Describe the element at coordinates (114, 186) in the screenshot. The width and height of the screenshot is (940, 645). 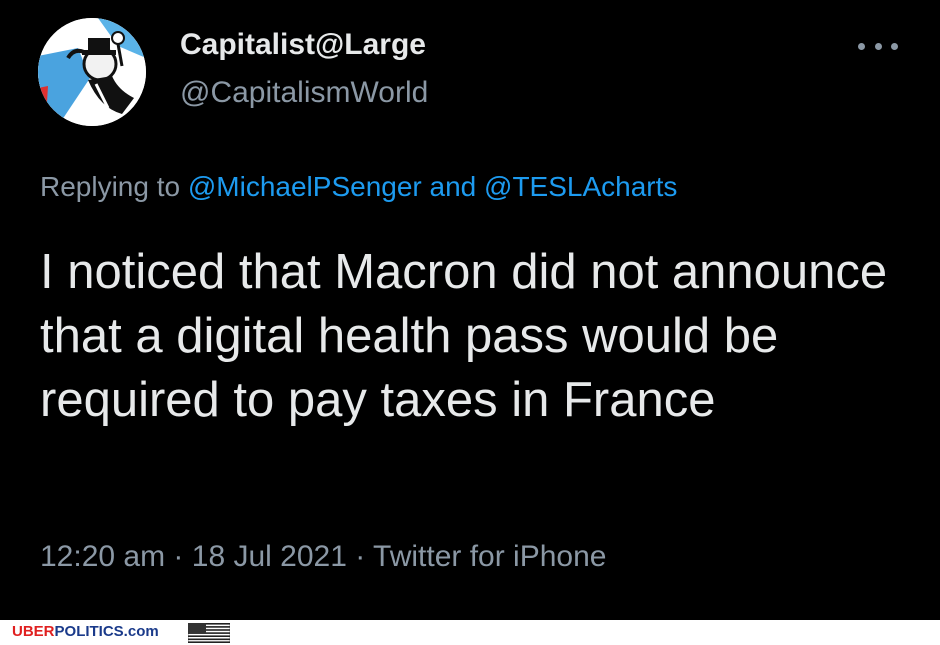
I see `replying-prefix: Replying to` at that location.